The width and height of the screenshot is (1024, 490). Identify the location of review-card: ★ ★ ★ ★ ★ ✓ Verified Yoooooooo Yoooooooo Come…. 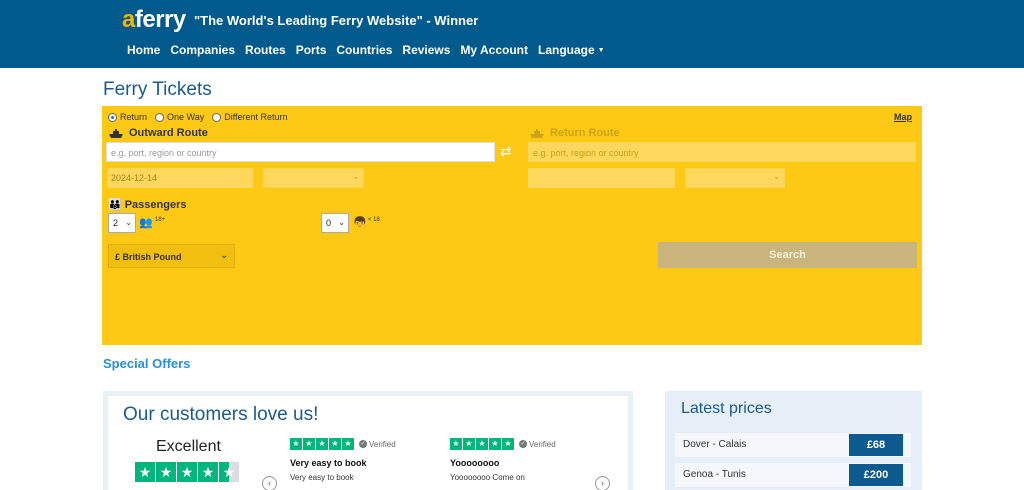
(520, 460).